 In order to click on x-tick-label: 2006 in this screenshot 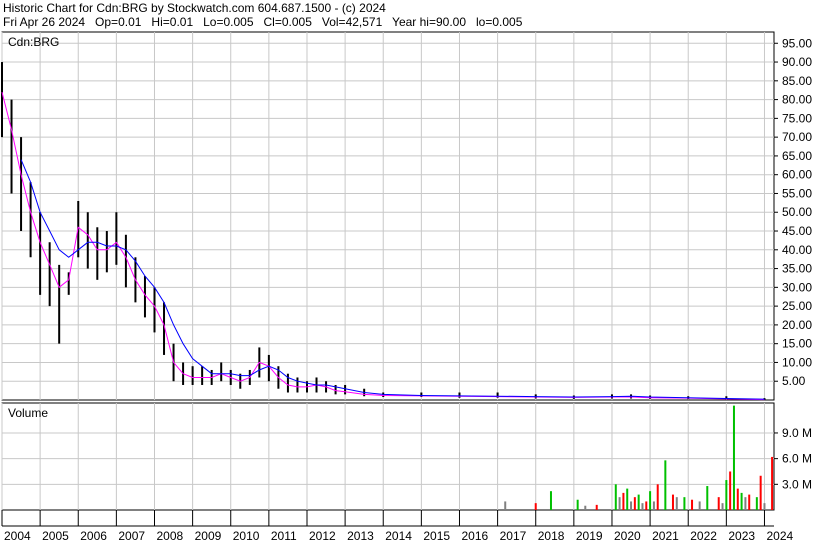, I will do `click(93, 536)`.